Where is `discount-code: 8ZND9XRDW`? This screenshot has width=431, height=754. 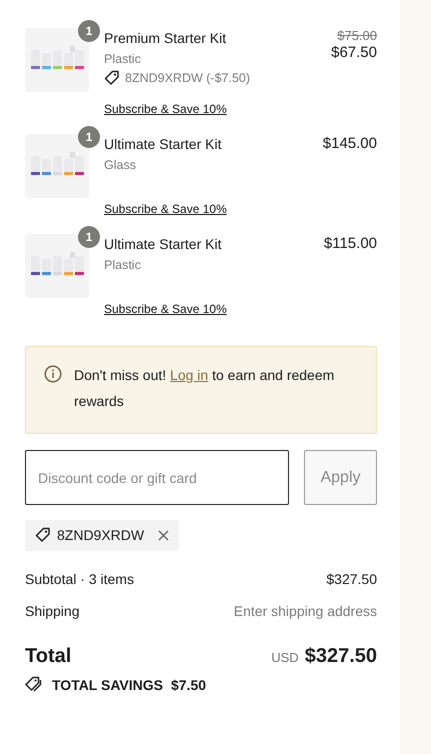
discount-code: 8ZND9XRDW is located at coordinates (100, 535).